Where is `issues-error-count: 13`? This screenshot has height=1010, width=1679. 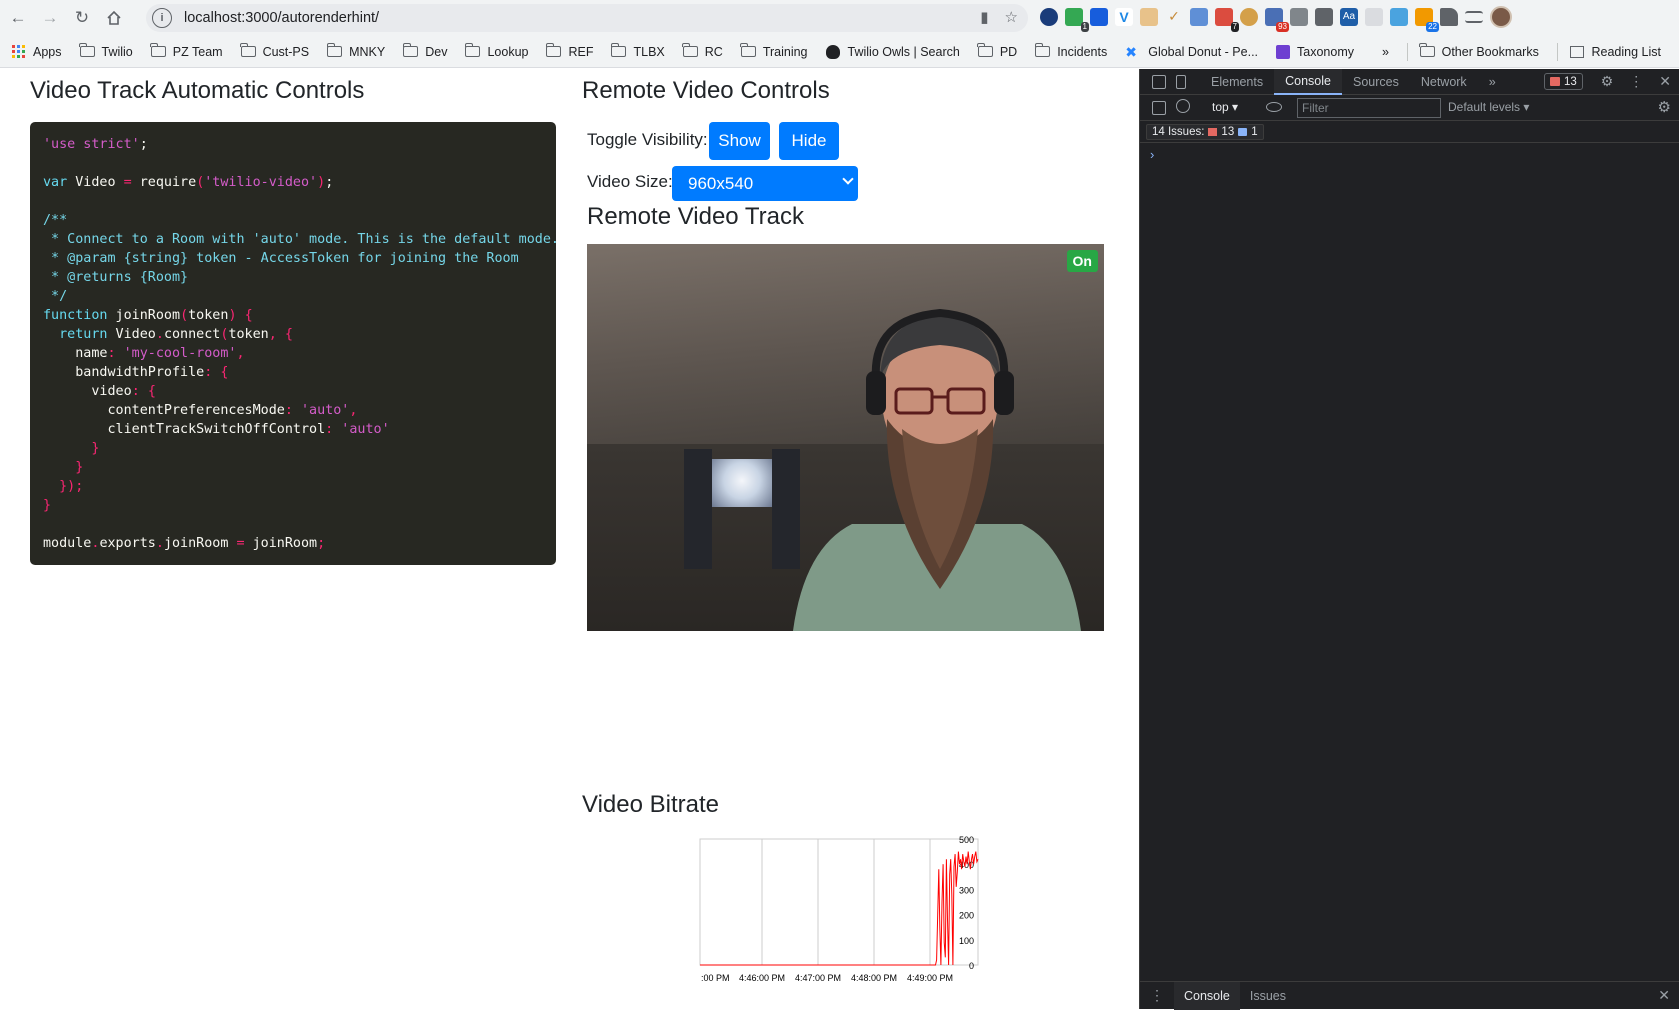
issues-error-count: 13 is located at coordinates (1228, 131).